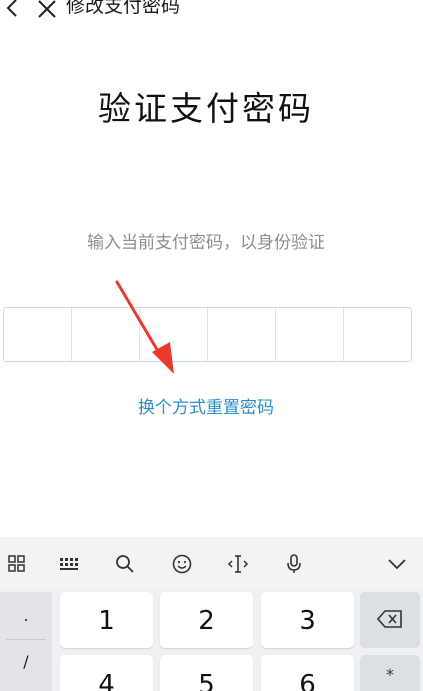  What do you see at coordinates (211, 563) in the screenshot?
I see `keyboard-toolbar` at bounding box center [211, 563].